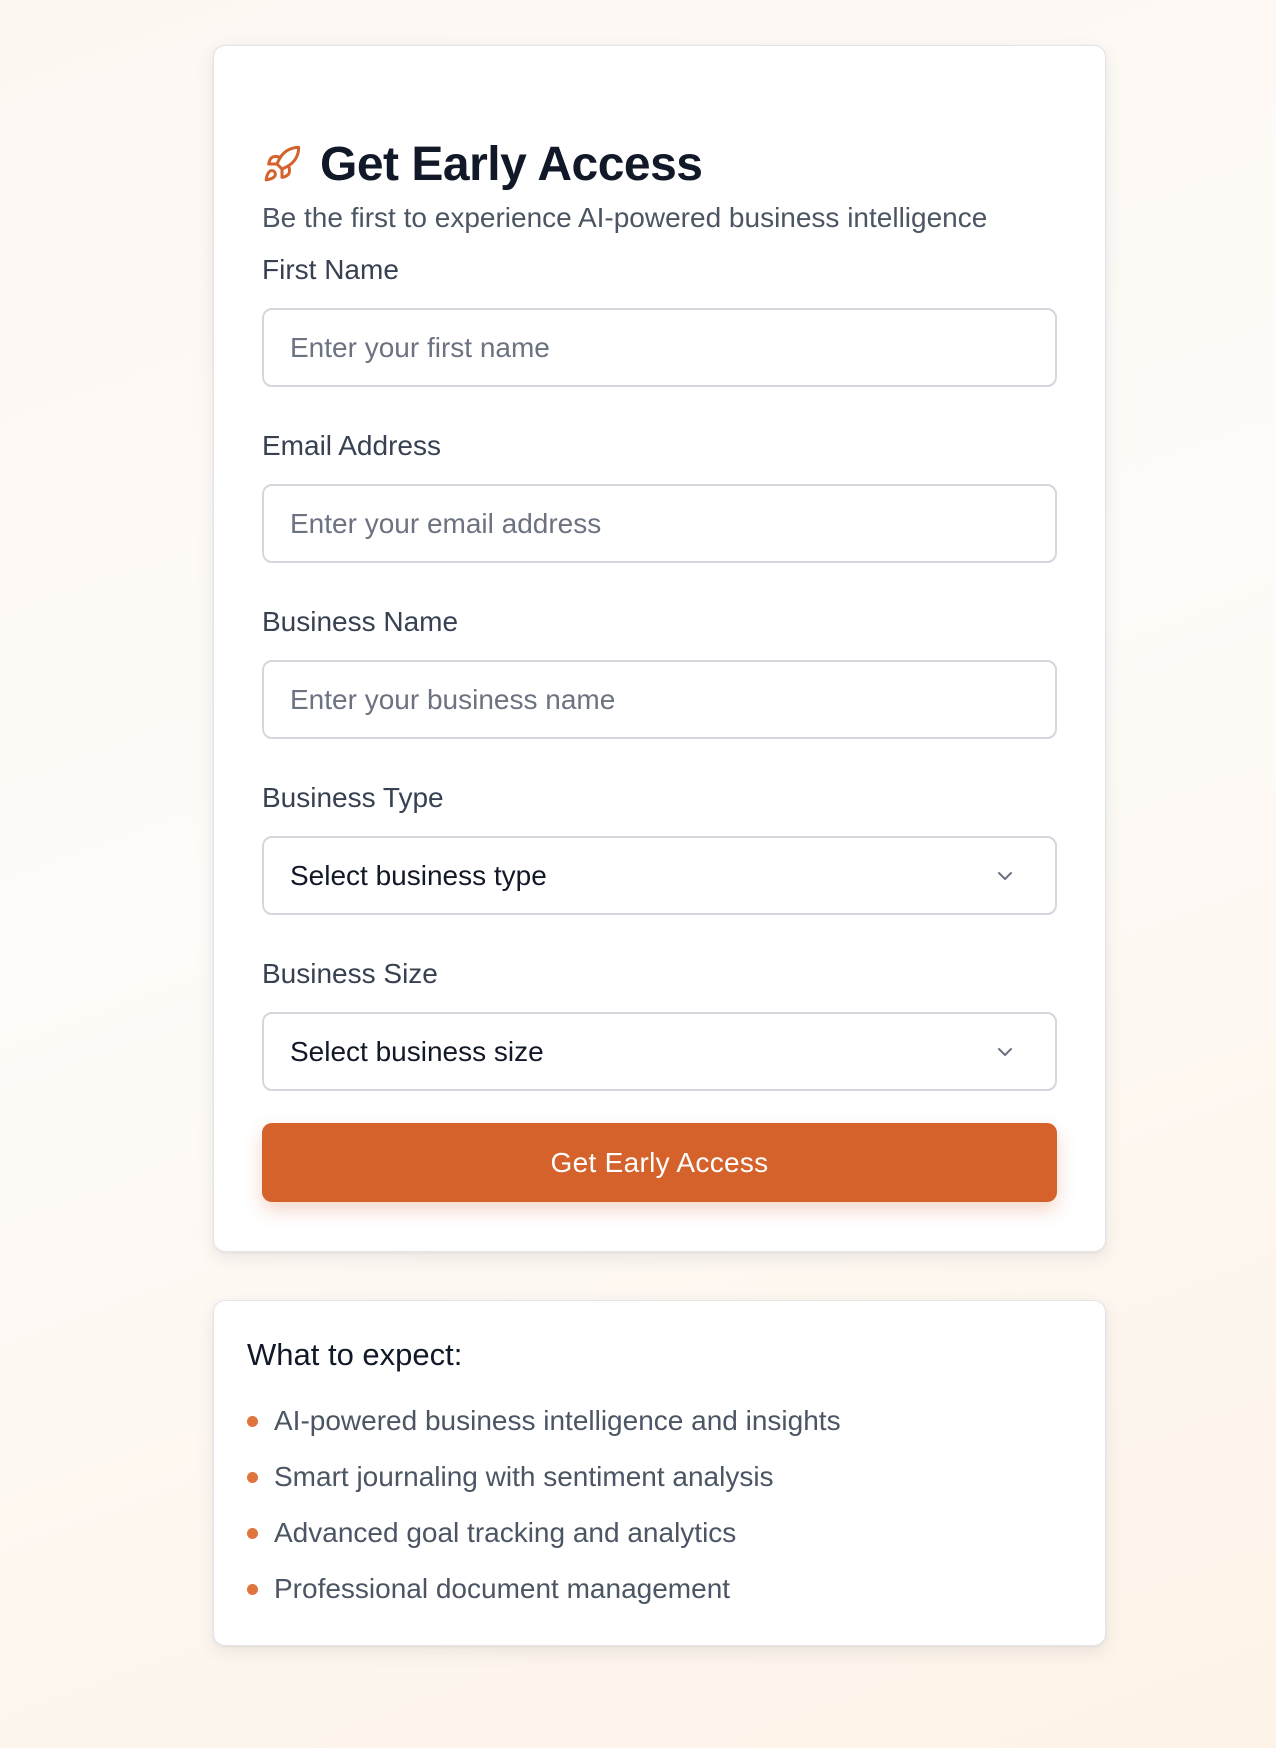  I want to click on email-label: Email Address, so click(351, 445).